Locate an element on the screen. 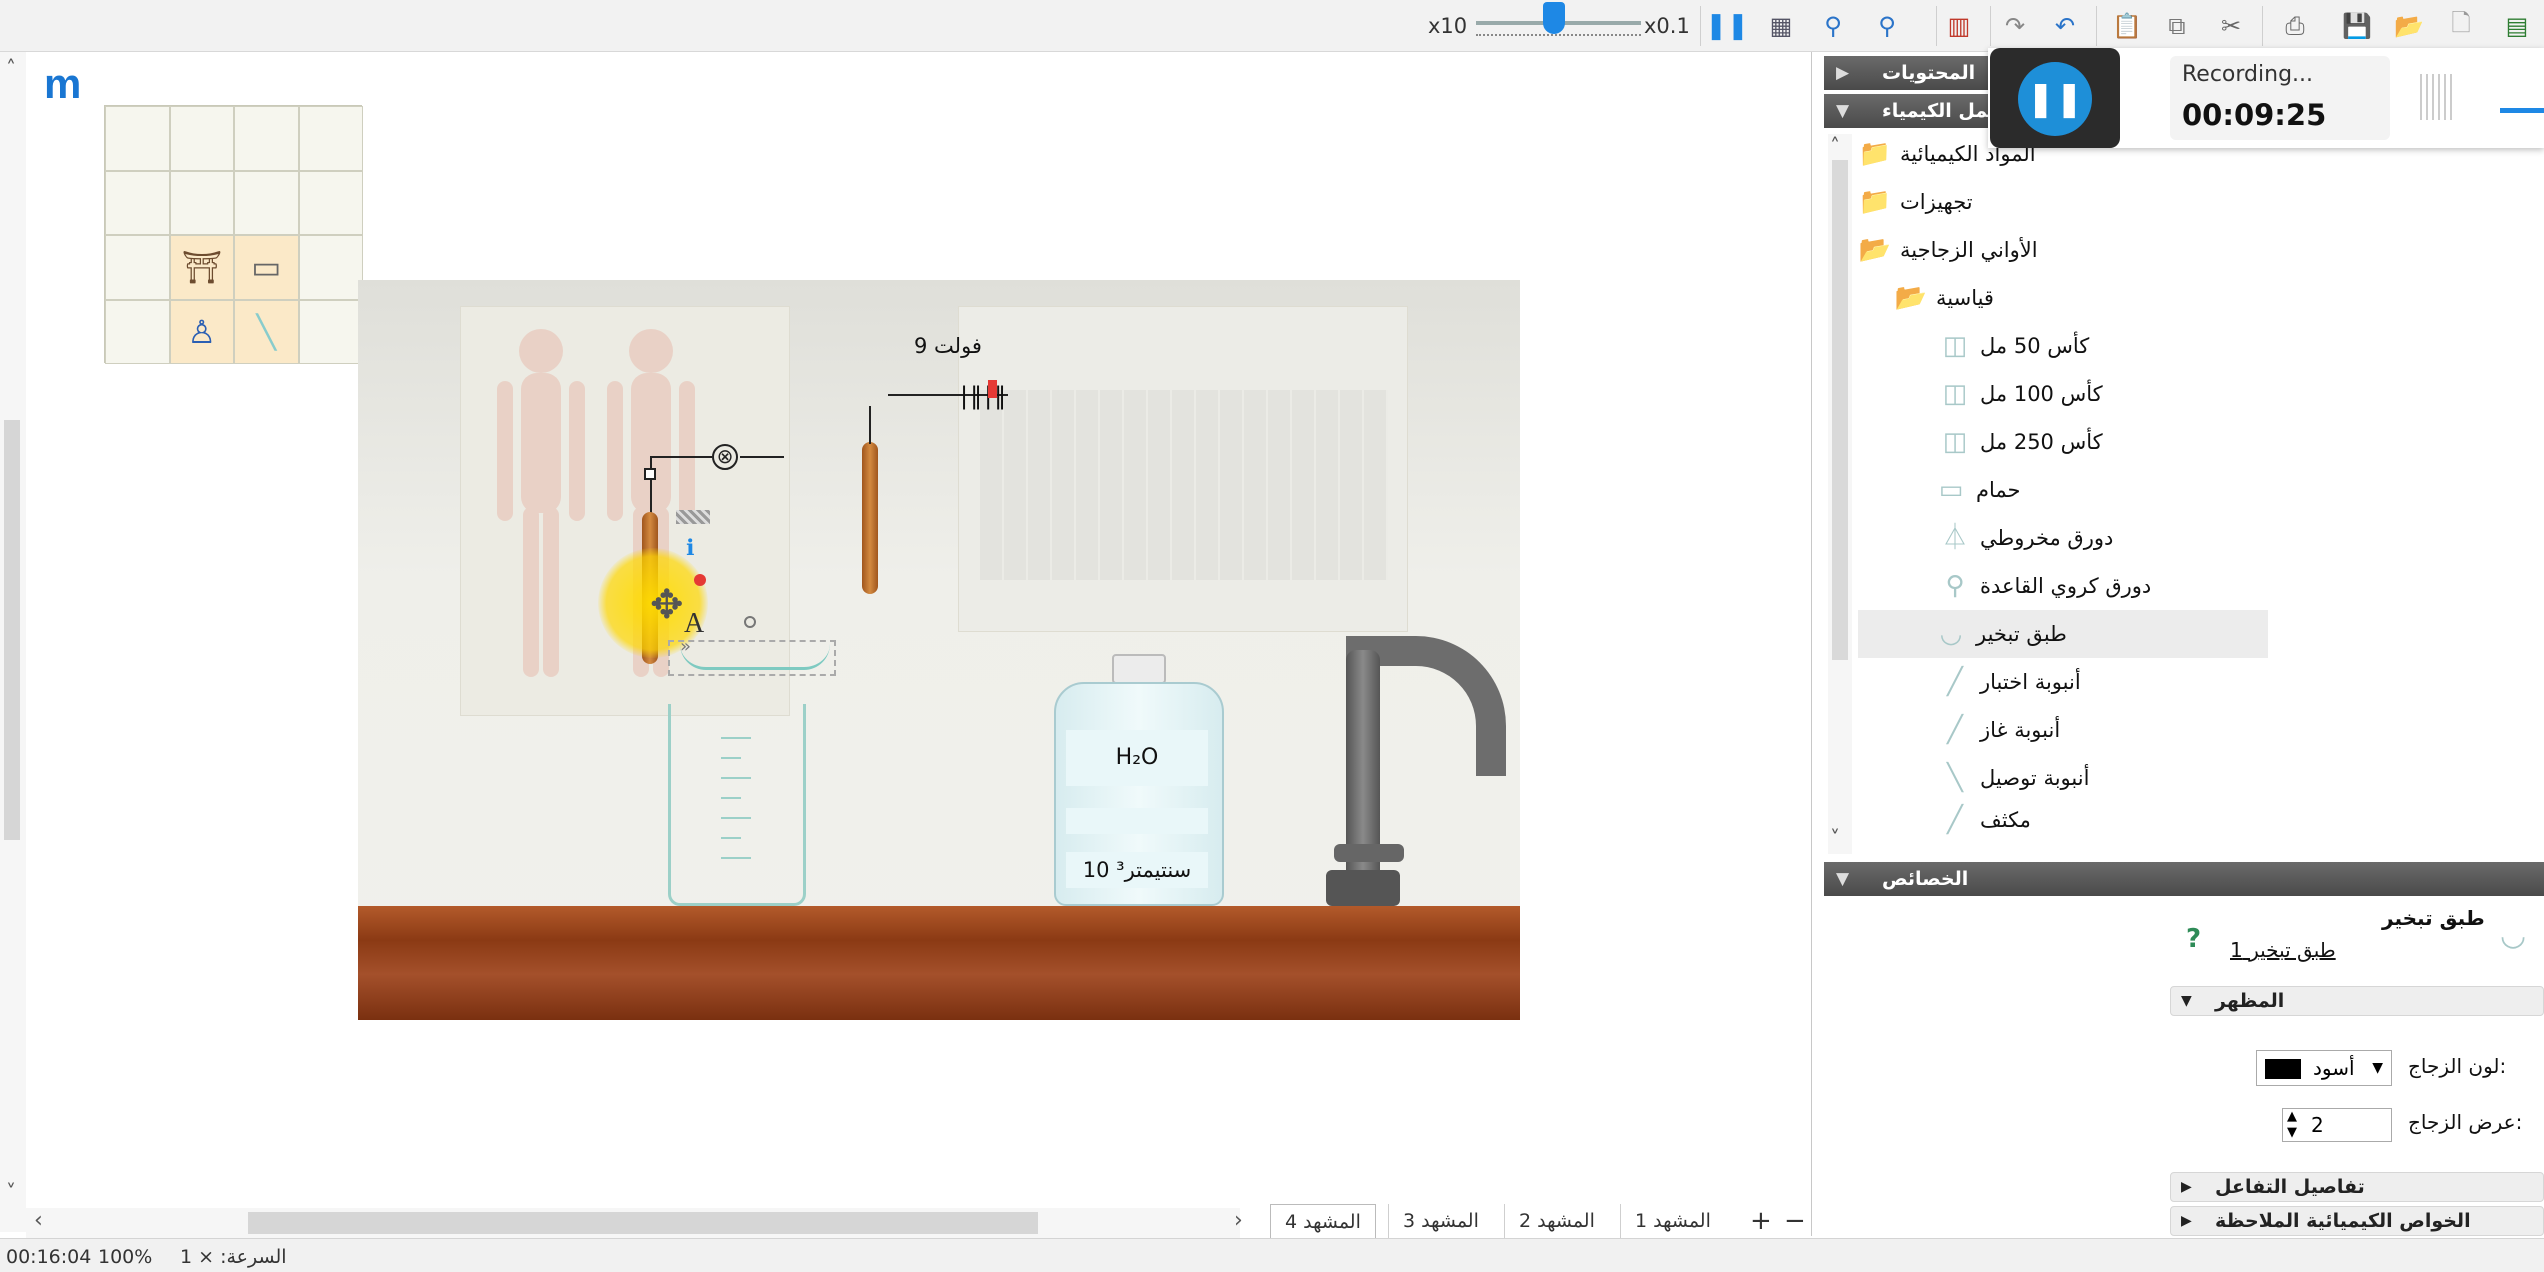 The width and height of the screenshot is (2544, 1272). tree-item-beaker-100: ◫ كأس 100 مل is located at coordinates (2068, 394).